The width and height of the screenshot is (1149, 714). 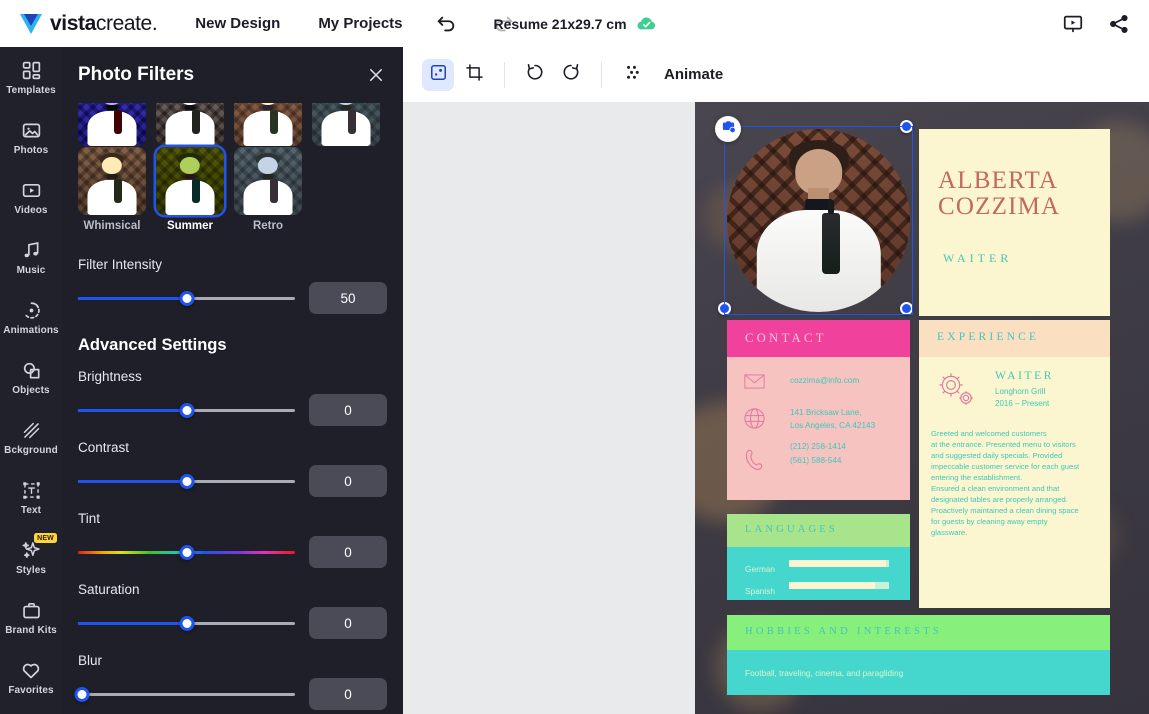 What do you see at coordinates (360, 23) in the screenshot?
I see `nav-my-projects: My Projects` at bounding box center [360, 23].